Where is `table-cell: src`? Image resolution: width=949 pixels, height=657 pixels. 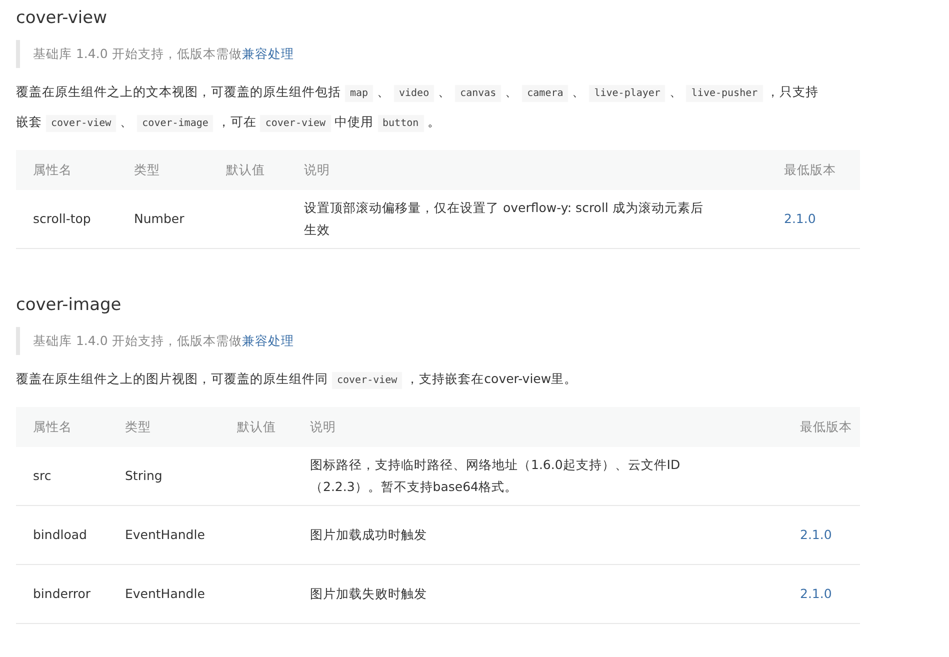
table-cell: src is located at coordinates (62, 476).